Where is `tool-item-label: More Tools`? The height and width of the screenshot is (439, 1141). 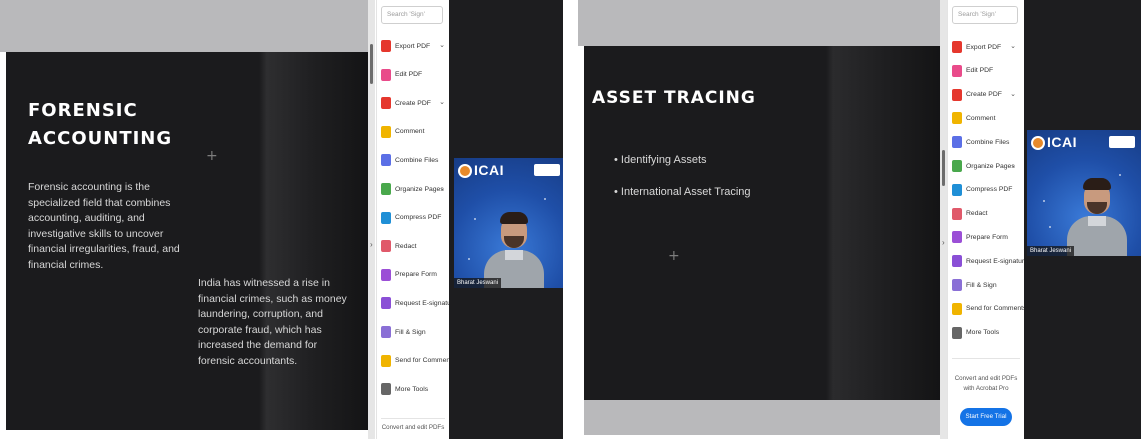 tool-item-label: More Tools is located at coordinates (983, 333).